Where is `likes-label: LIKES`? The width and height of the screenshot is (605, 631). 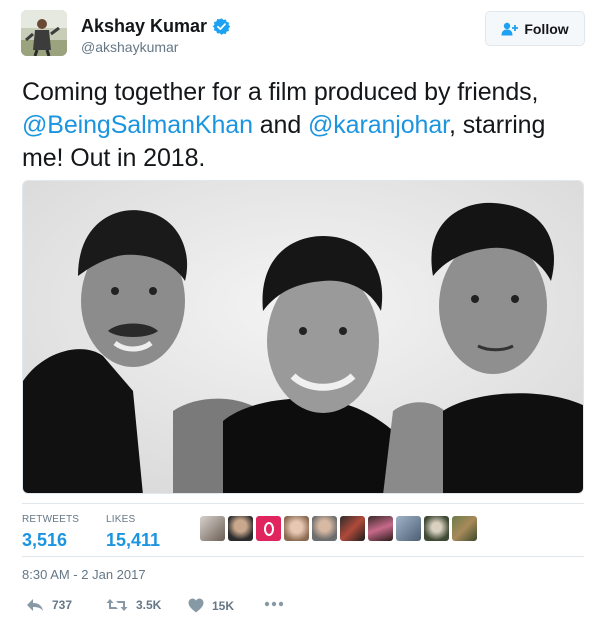 likes-label: LIKES is located at coordinates (121, 519).